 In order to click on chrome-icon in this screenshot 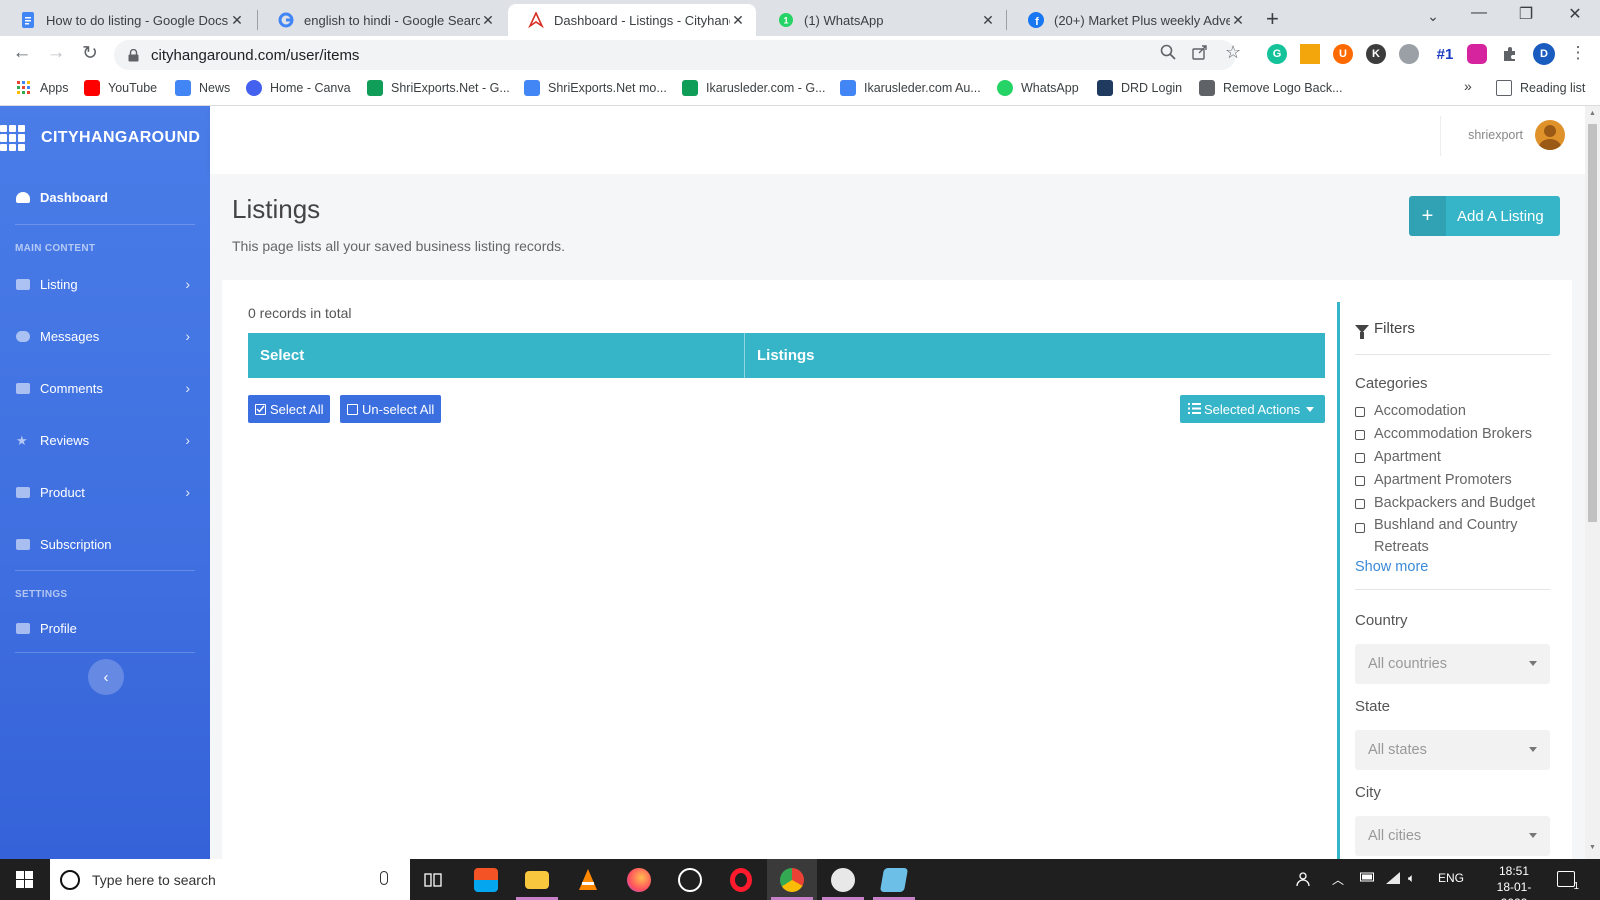, I will do `click(792, 879)`.